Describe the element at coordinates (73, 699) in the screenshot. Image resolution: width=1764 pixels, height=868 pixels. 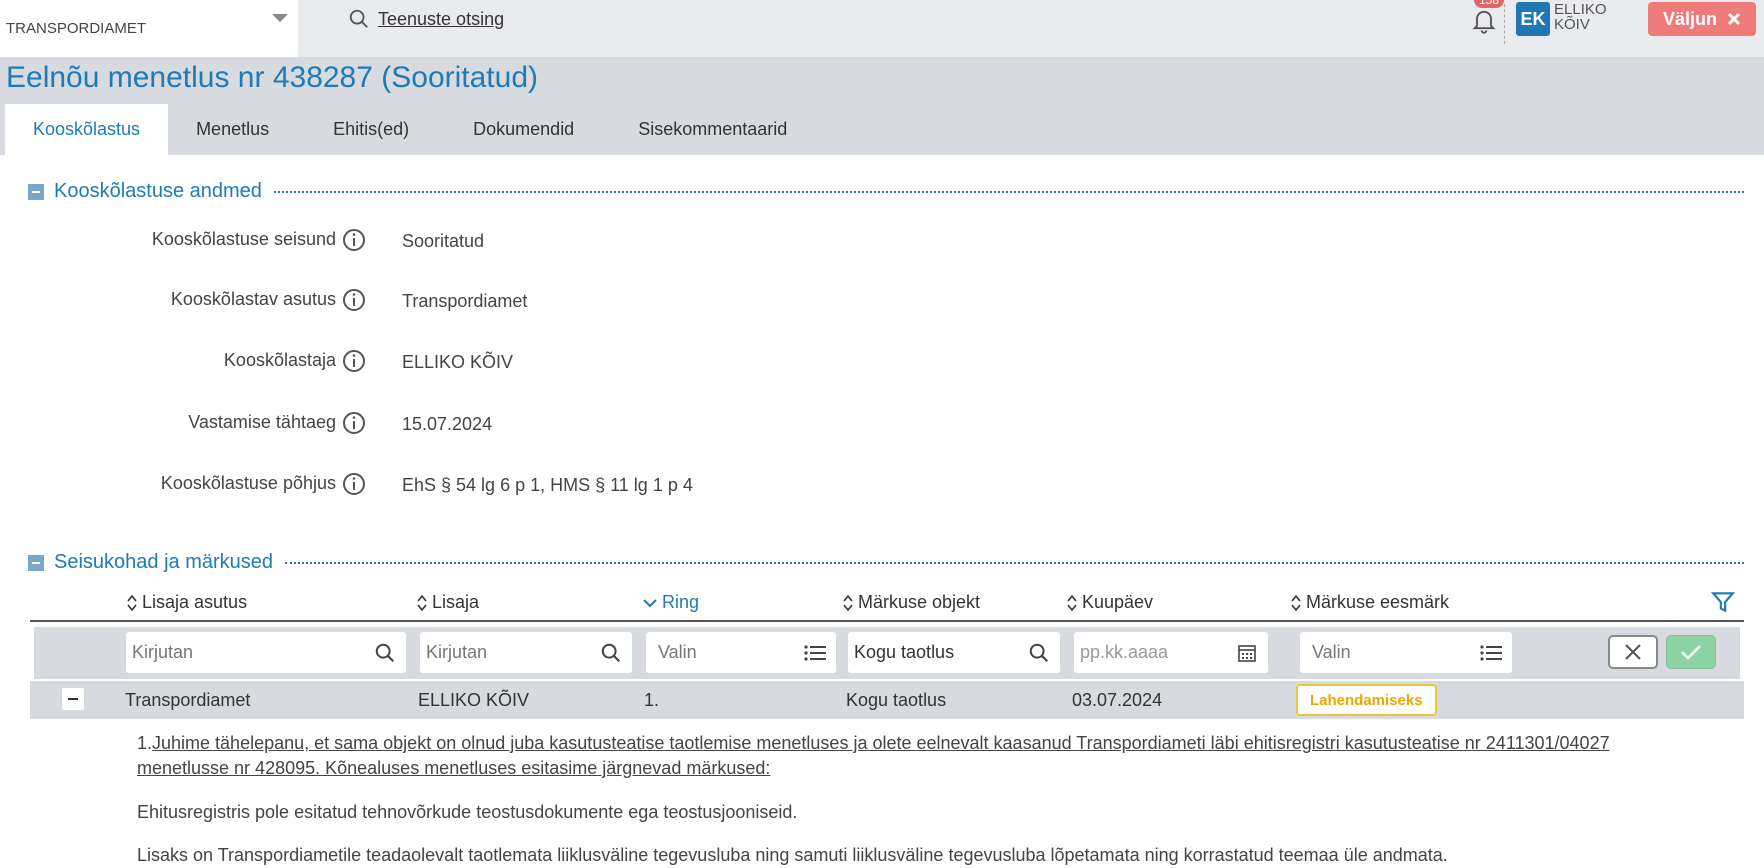
I see `row-collapse-button` at that location.